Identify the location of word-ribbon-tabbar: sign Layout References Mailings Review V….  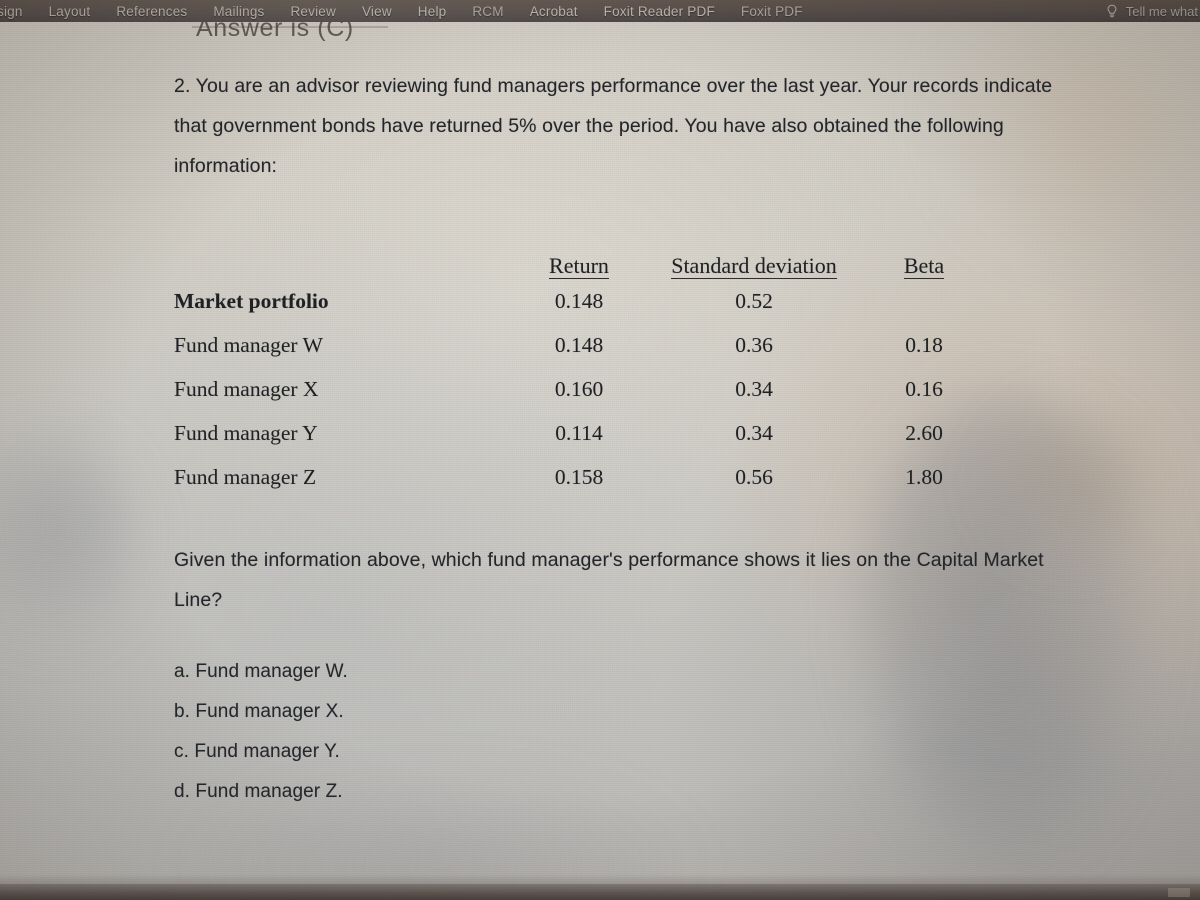
(600, 11).